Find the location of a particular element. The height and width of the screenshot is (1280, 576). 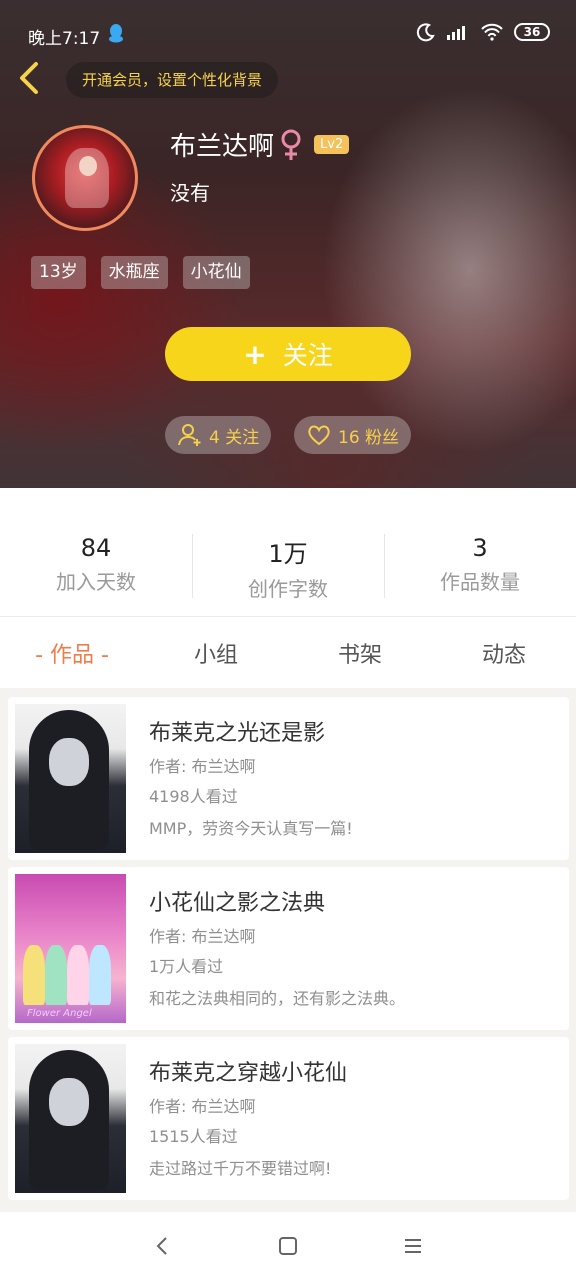

level-badge: Lv2 is located at coordinates (332, 144).